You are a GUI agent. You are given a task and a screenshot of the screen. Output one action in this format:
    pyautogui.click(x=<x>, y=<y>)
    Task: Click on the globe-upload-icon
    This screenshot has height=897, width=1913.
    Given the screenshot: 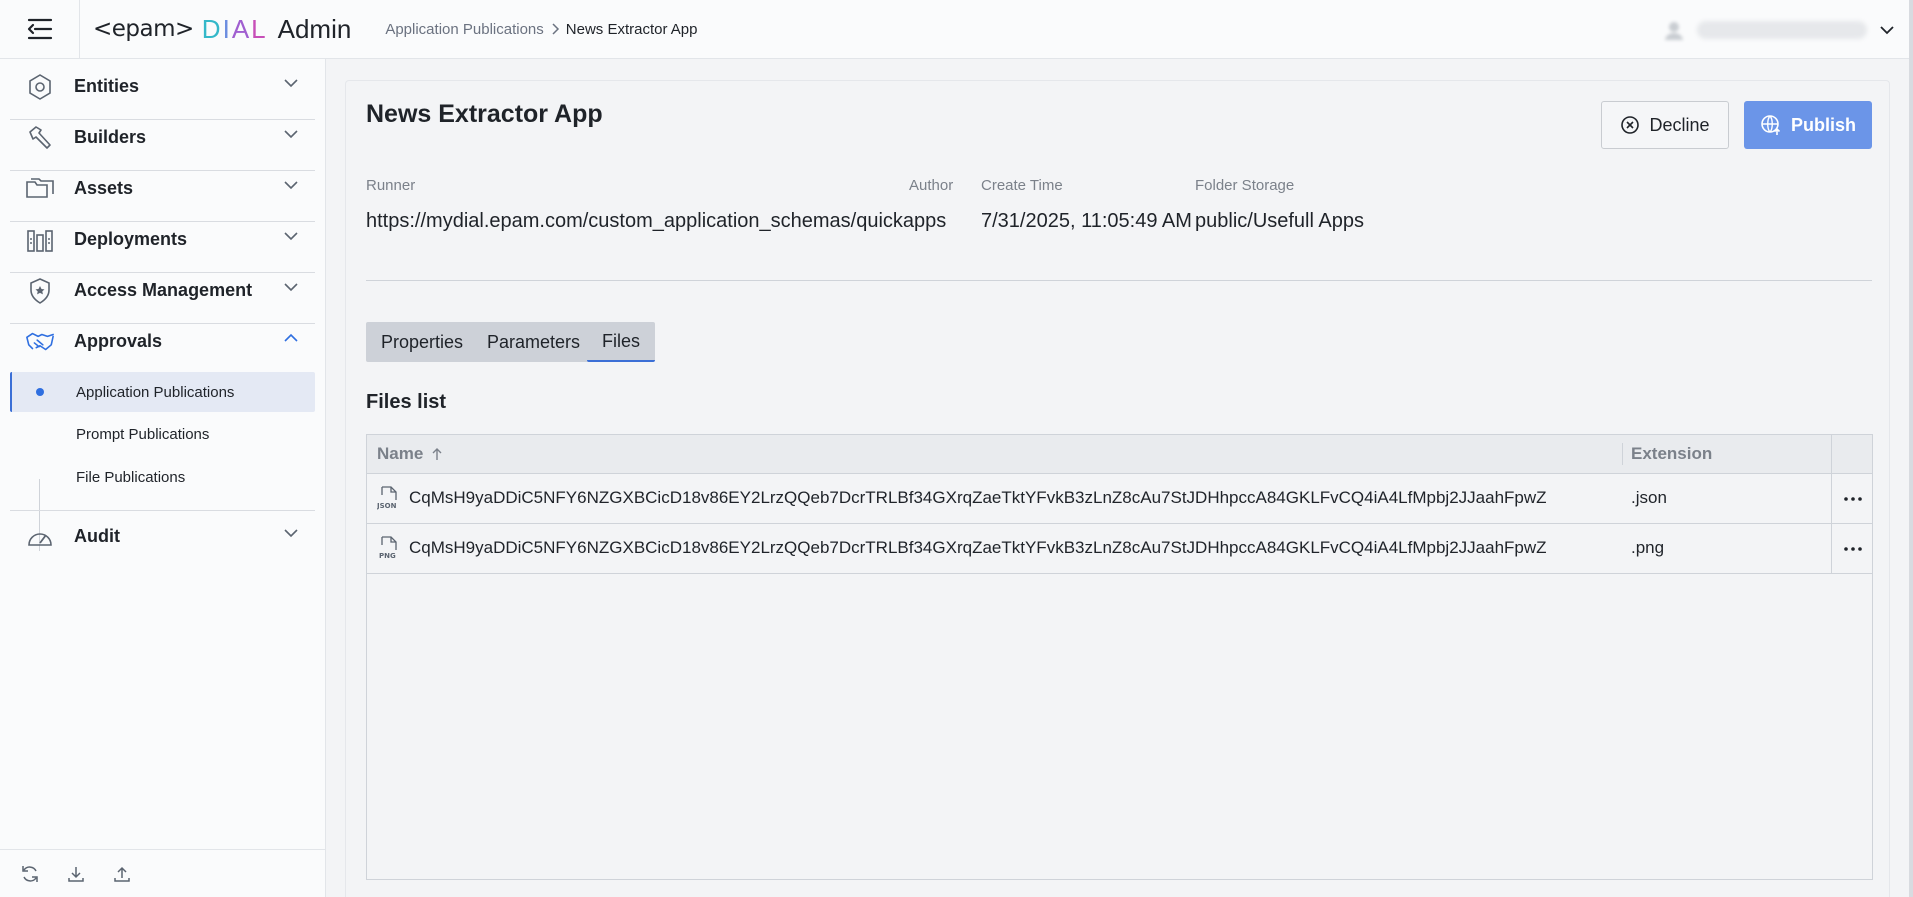 What is the action you would take?
    pyautogui.click(x=1771, y=125)
    